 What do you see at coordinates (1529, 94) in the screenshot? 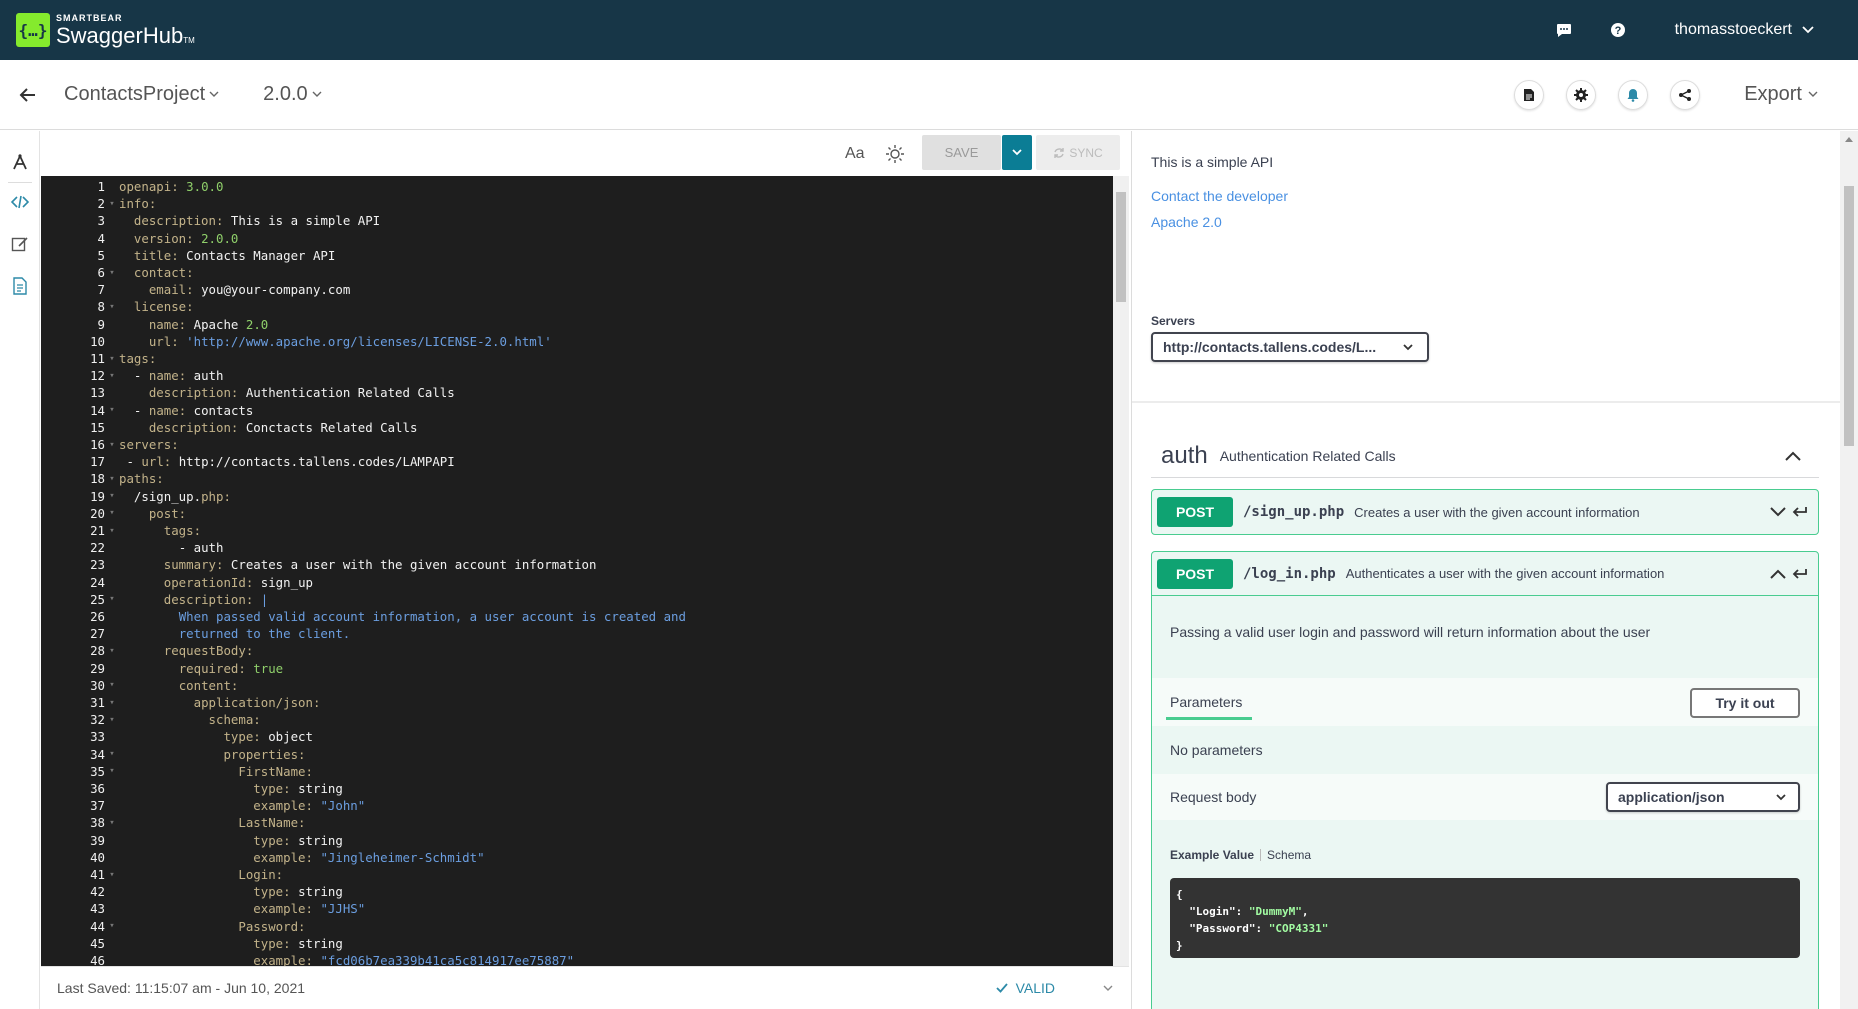
I see `api-docs-button` at bounding box center [1529, 94].